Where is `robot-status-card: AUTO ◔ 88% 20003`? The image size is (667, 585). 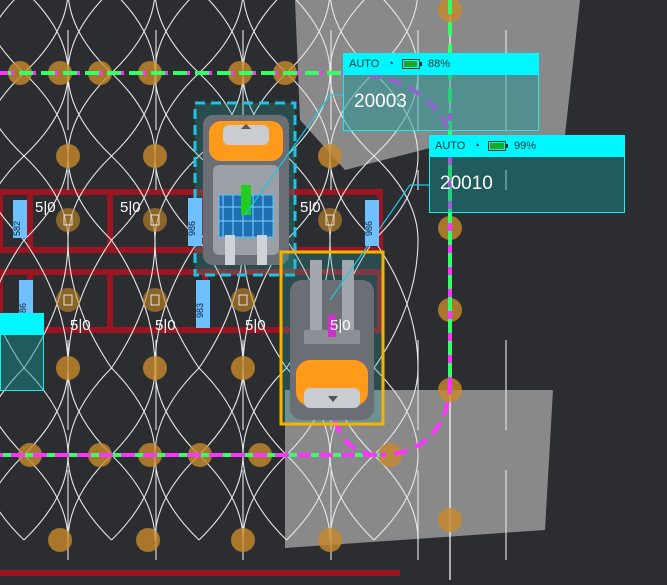 robot-status-card: AUTO ◔ 88% 20003 is located at coordinates (441, 92).